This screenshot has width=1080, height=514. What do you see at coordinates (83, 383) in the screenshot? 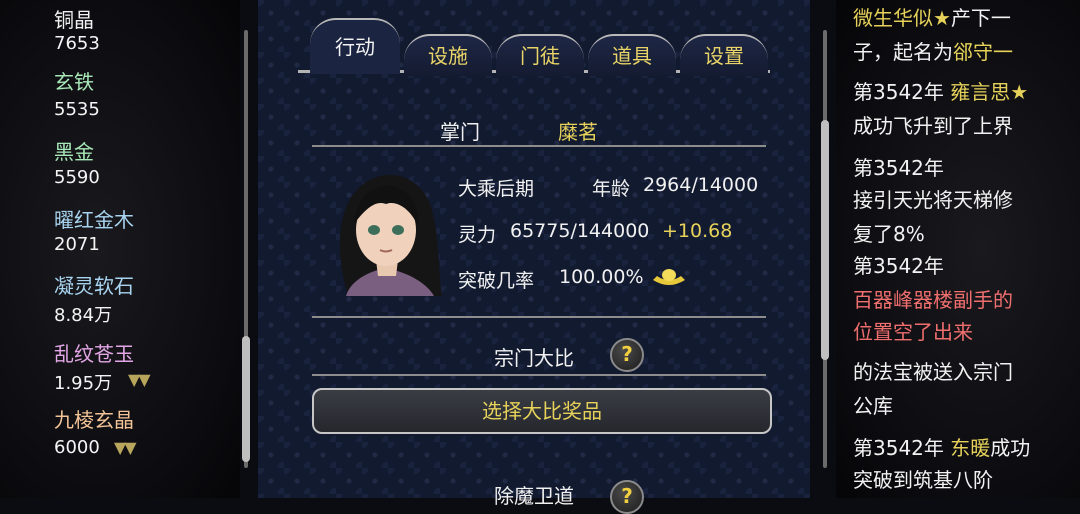
I see `resource-value: 1.95万` at bounding box center [83, 383].